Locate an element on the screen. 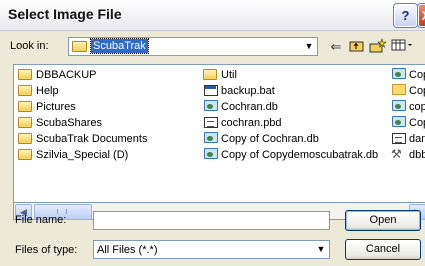 Image resolution: width=425 pixels, height=266 pixels. list-item: Copy of Cochran.db is located at coordinates (290, 139).